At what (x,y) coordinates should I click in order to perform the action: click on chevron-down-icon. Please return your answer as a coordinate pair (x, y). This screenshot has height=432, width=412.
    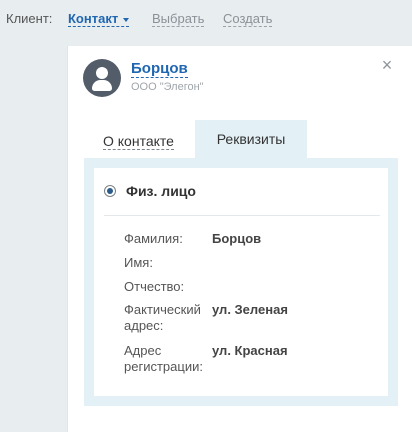
    Looking at the image, I should click on (126, 19).